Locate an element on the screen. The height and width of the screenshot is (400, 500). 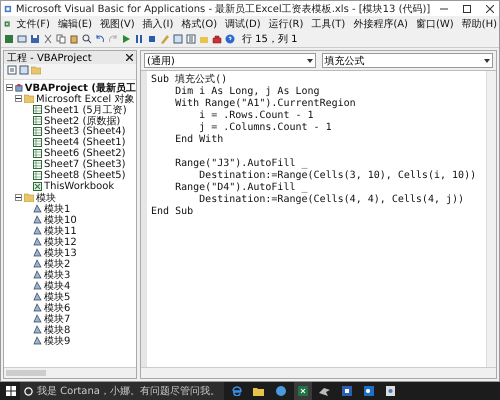
close-icon is located at coordinates (129, 57).